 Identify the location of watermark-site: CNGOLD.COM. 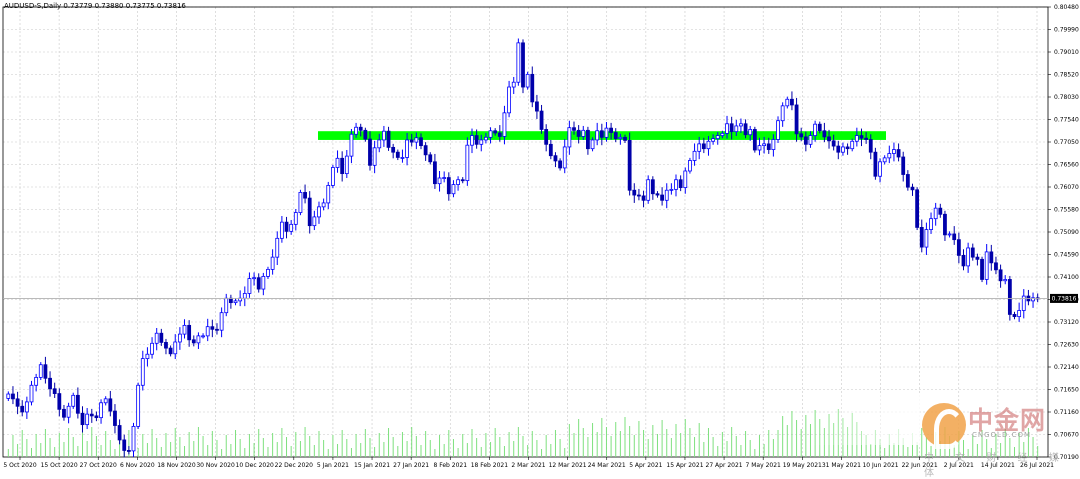
(1002, 435).